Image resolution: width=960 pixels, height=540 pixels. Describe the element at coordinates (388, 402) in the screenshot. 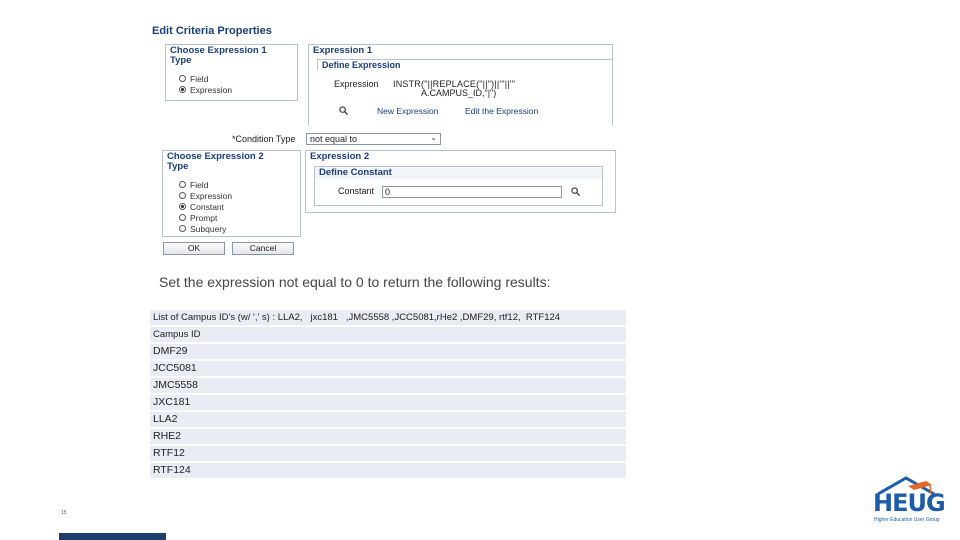

I see `table-row: JXC181` at that location.